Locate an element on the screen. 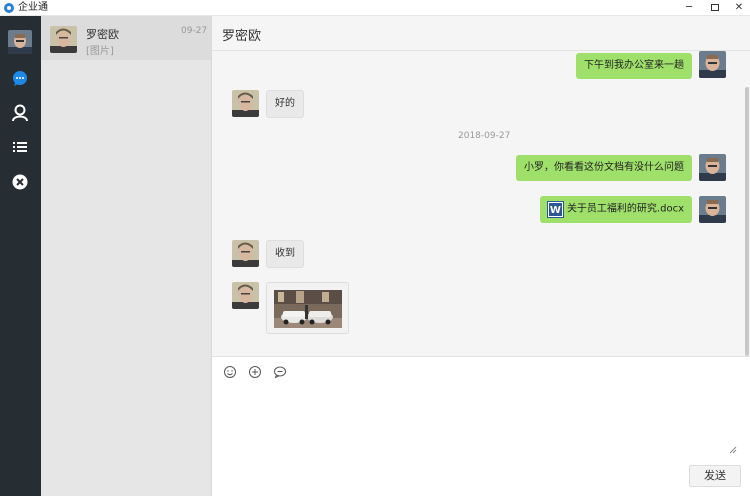  conversation-time: 09-27 is located at coordinates (194, 31).